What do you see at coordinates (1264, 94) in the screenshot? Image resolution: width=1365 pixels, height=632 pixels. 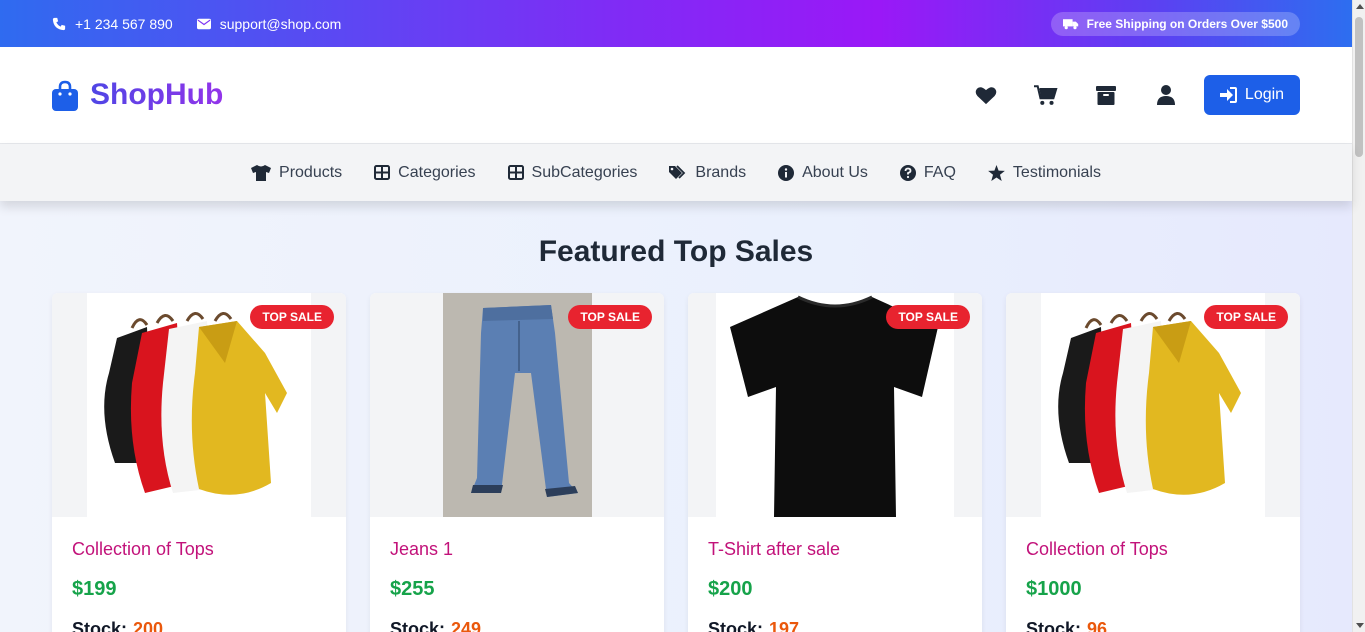 I see `login-label: Login` at bounding box center [1264, 94].